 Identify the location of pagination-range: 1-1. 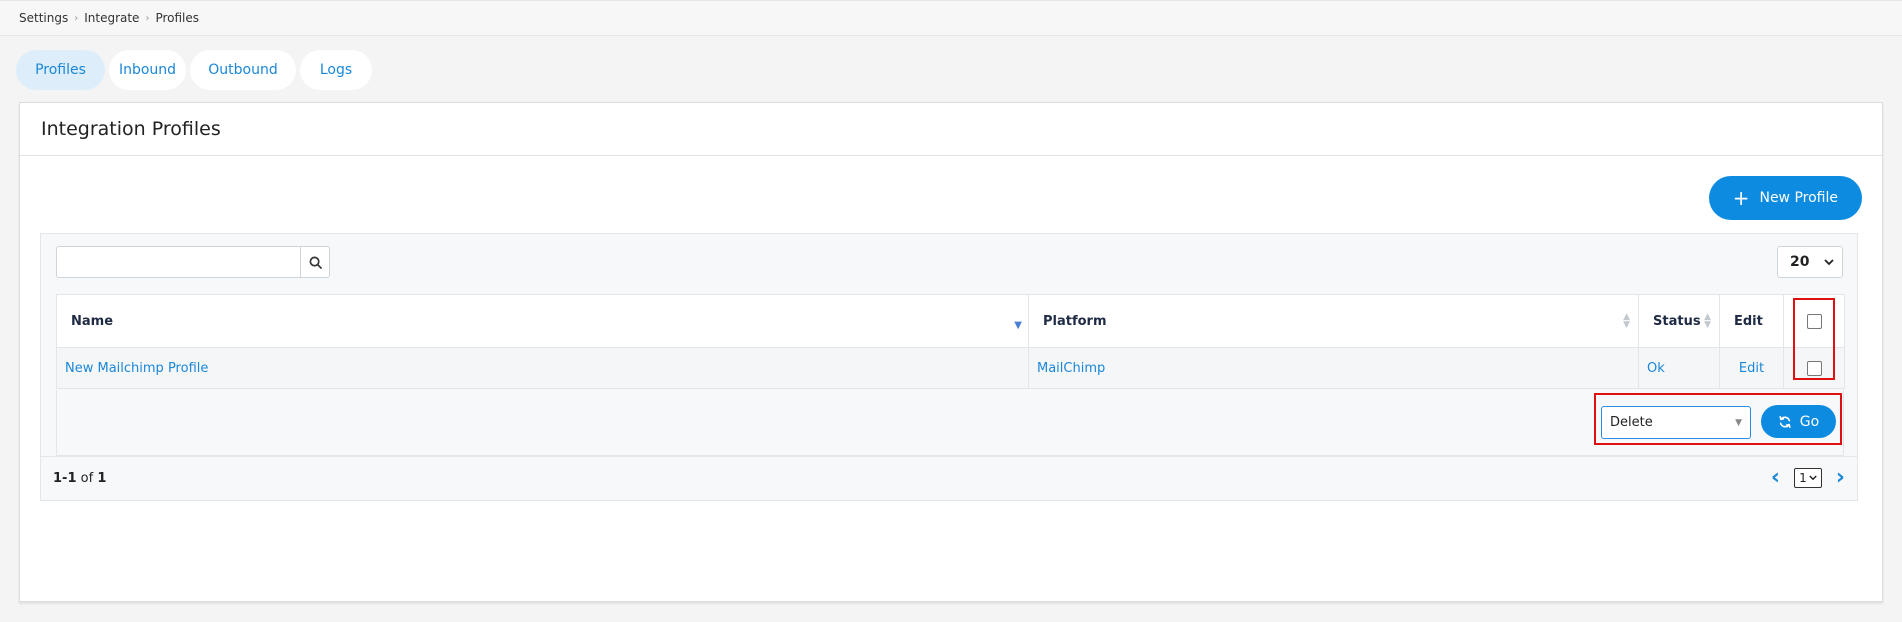
(65, 478).